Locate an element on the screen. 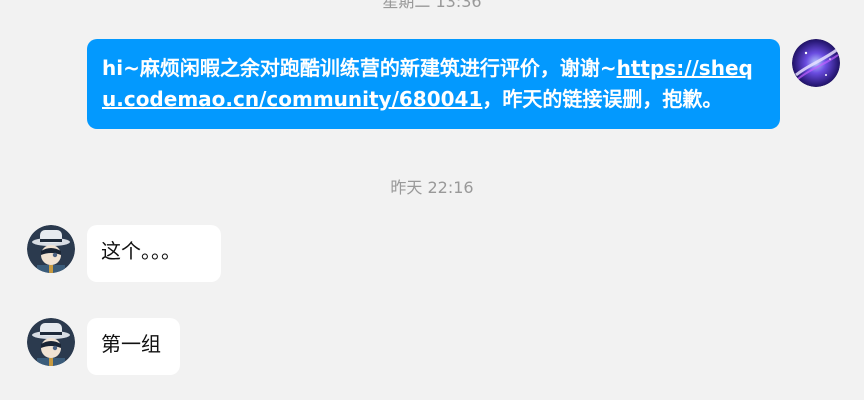 This screenshot has width=864, height=400. self-avatar is located at coordinates (816, 63).